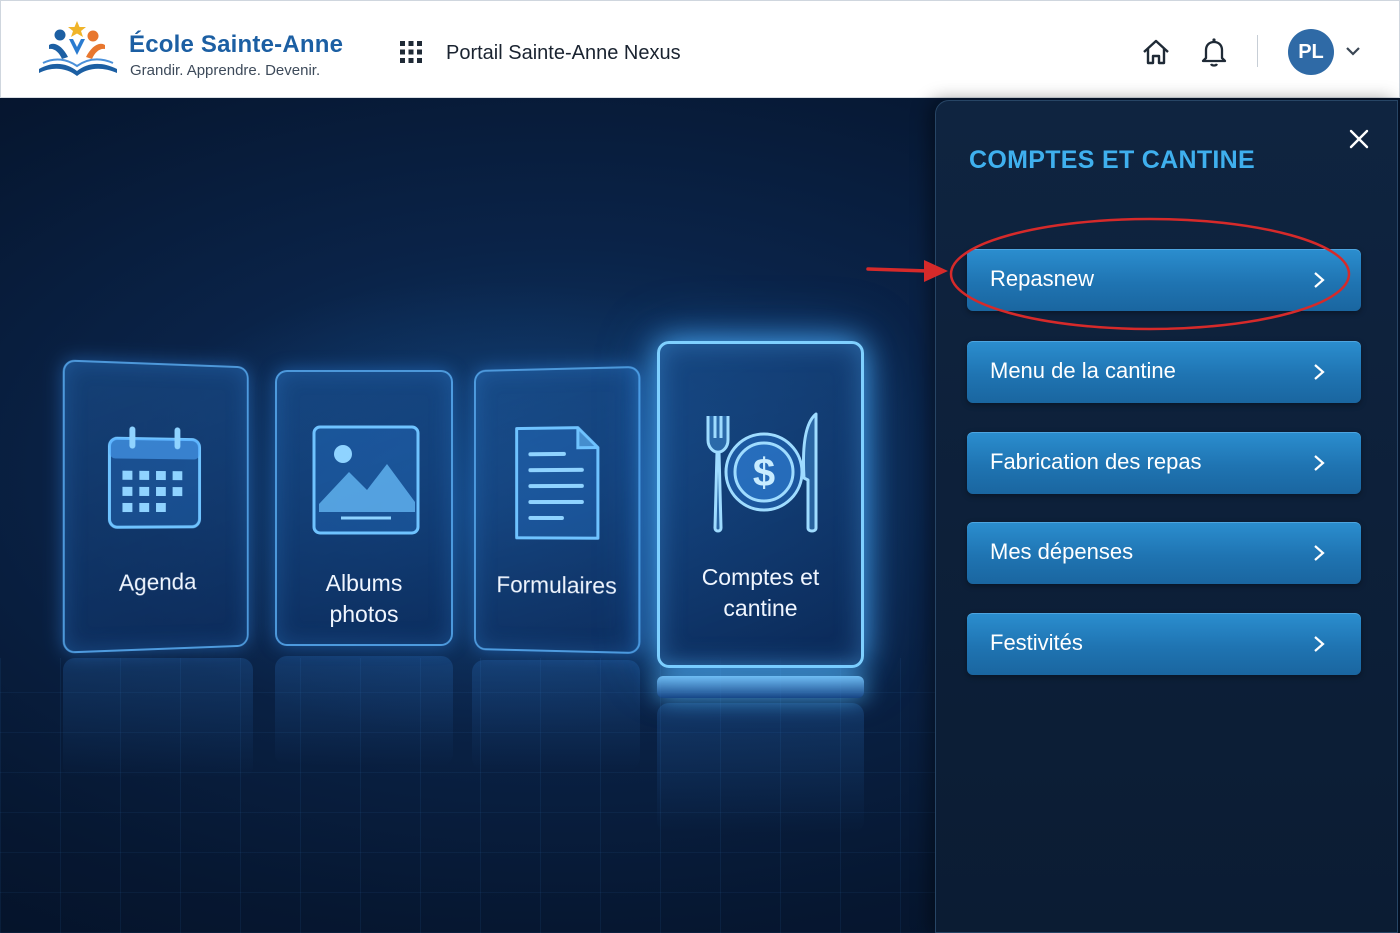 This screenshot has width=1400, height=933. What do you see at coordinates (1156, 52) in the screenshot?
I see `home-icon` at bounding box center [1156, 52].